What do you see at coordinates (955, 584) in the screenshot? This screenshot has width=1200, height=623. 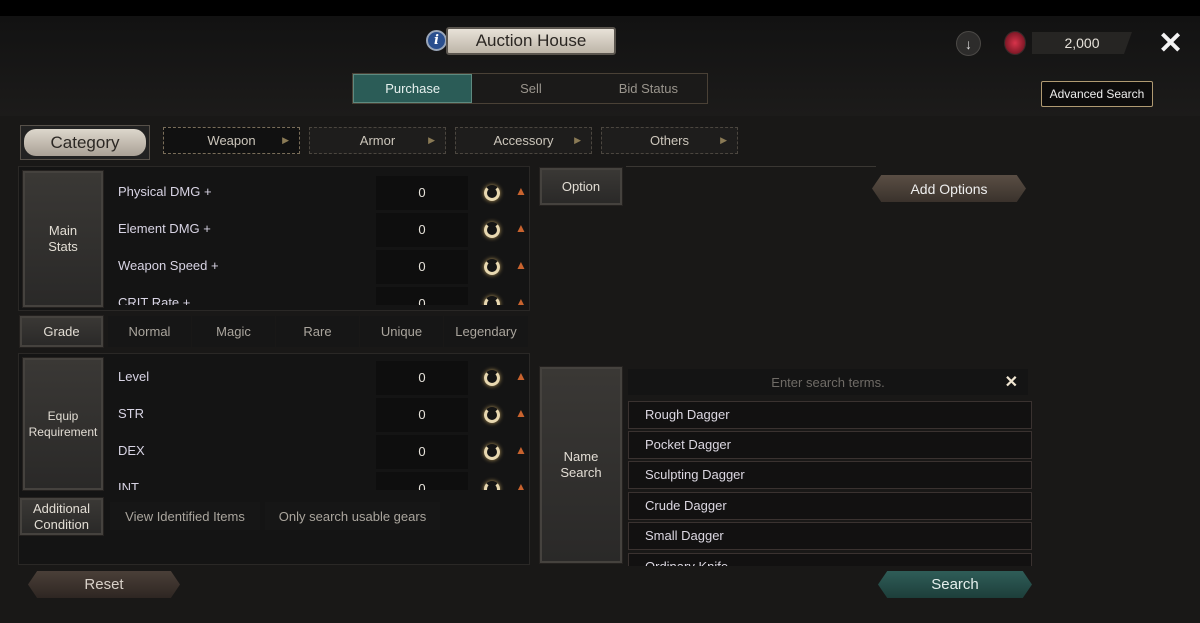 I see `search-button: Search` at bounding box center [955, 584].